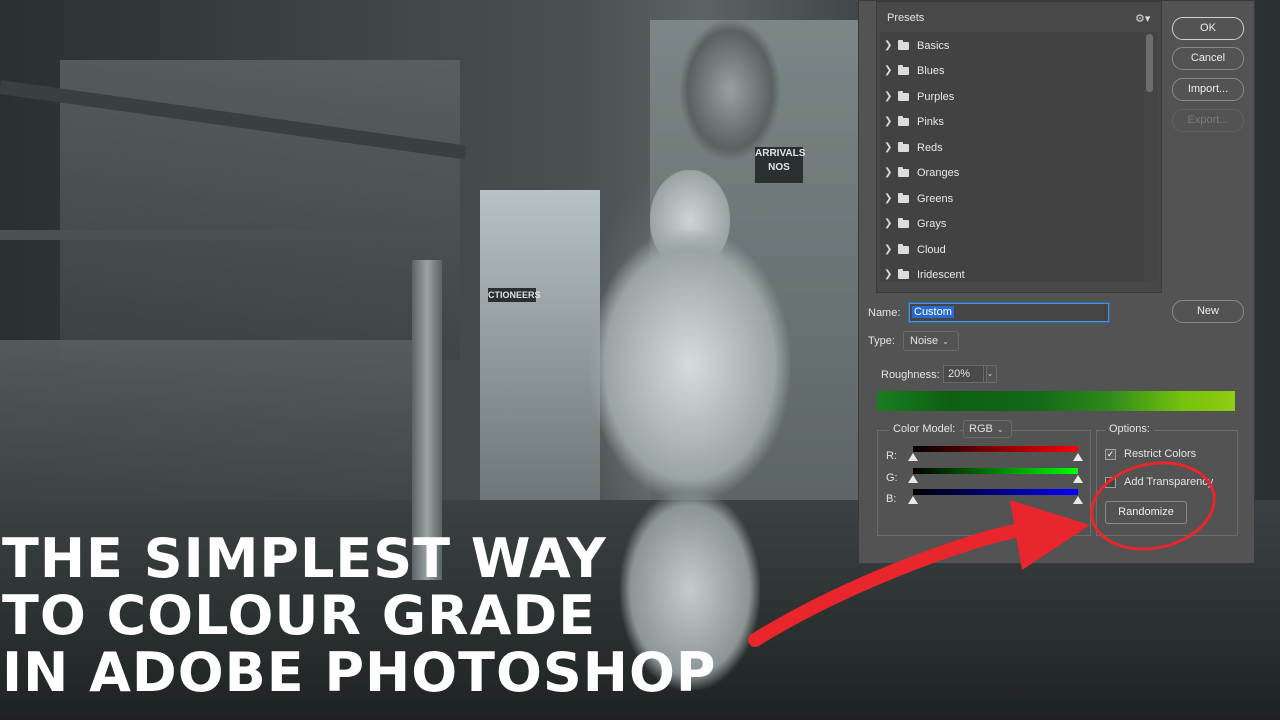  Describe the element at coordinates (1078, 479) in the screenshot. I see `green-max-handle` at that location.